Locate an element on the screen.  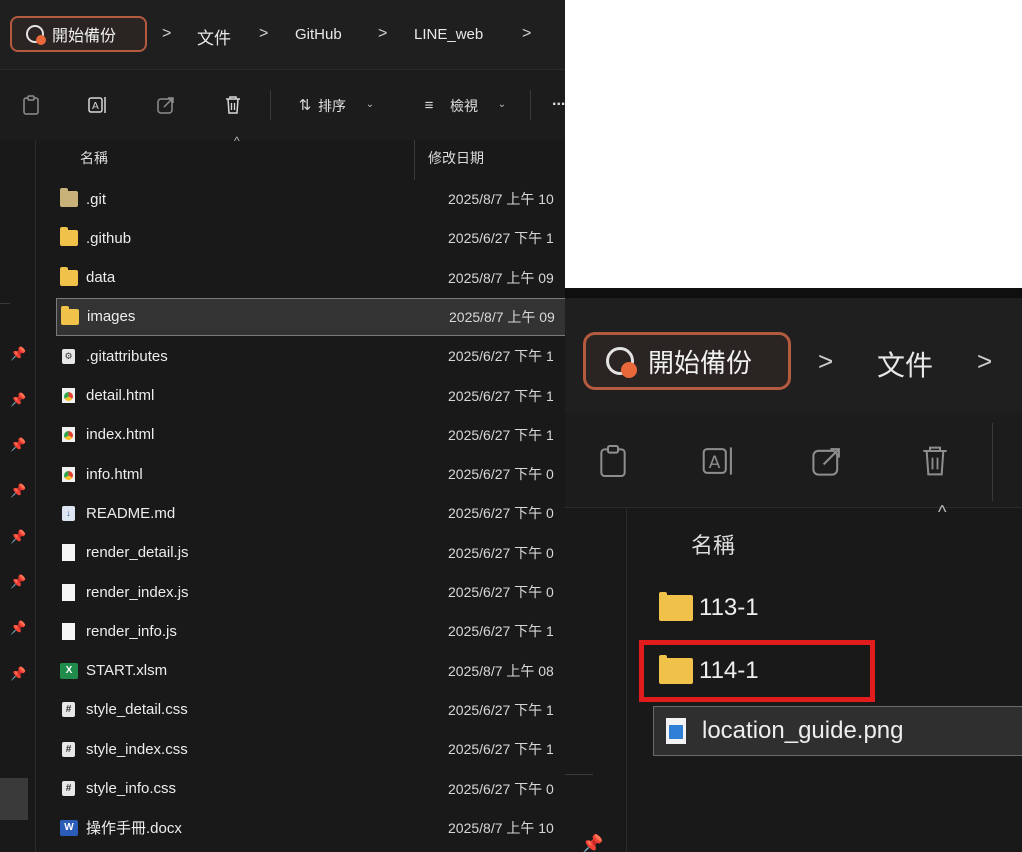
file-row: ↓ README.md 2025/6/27 下午 0 is located at coordinates (310, 513).